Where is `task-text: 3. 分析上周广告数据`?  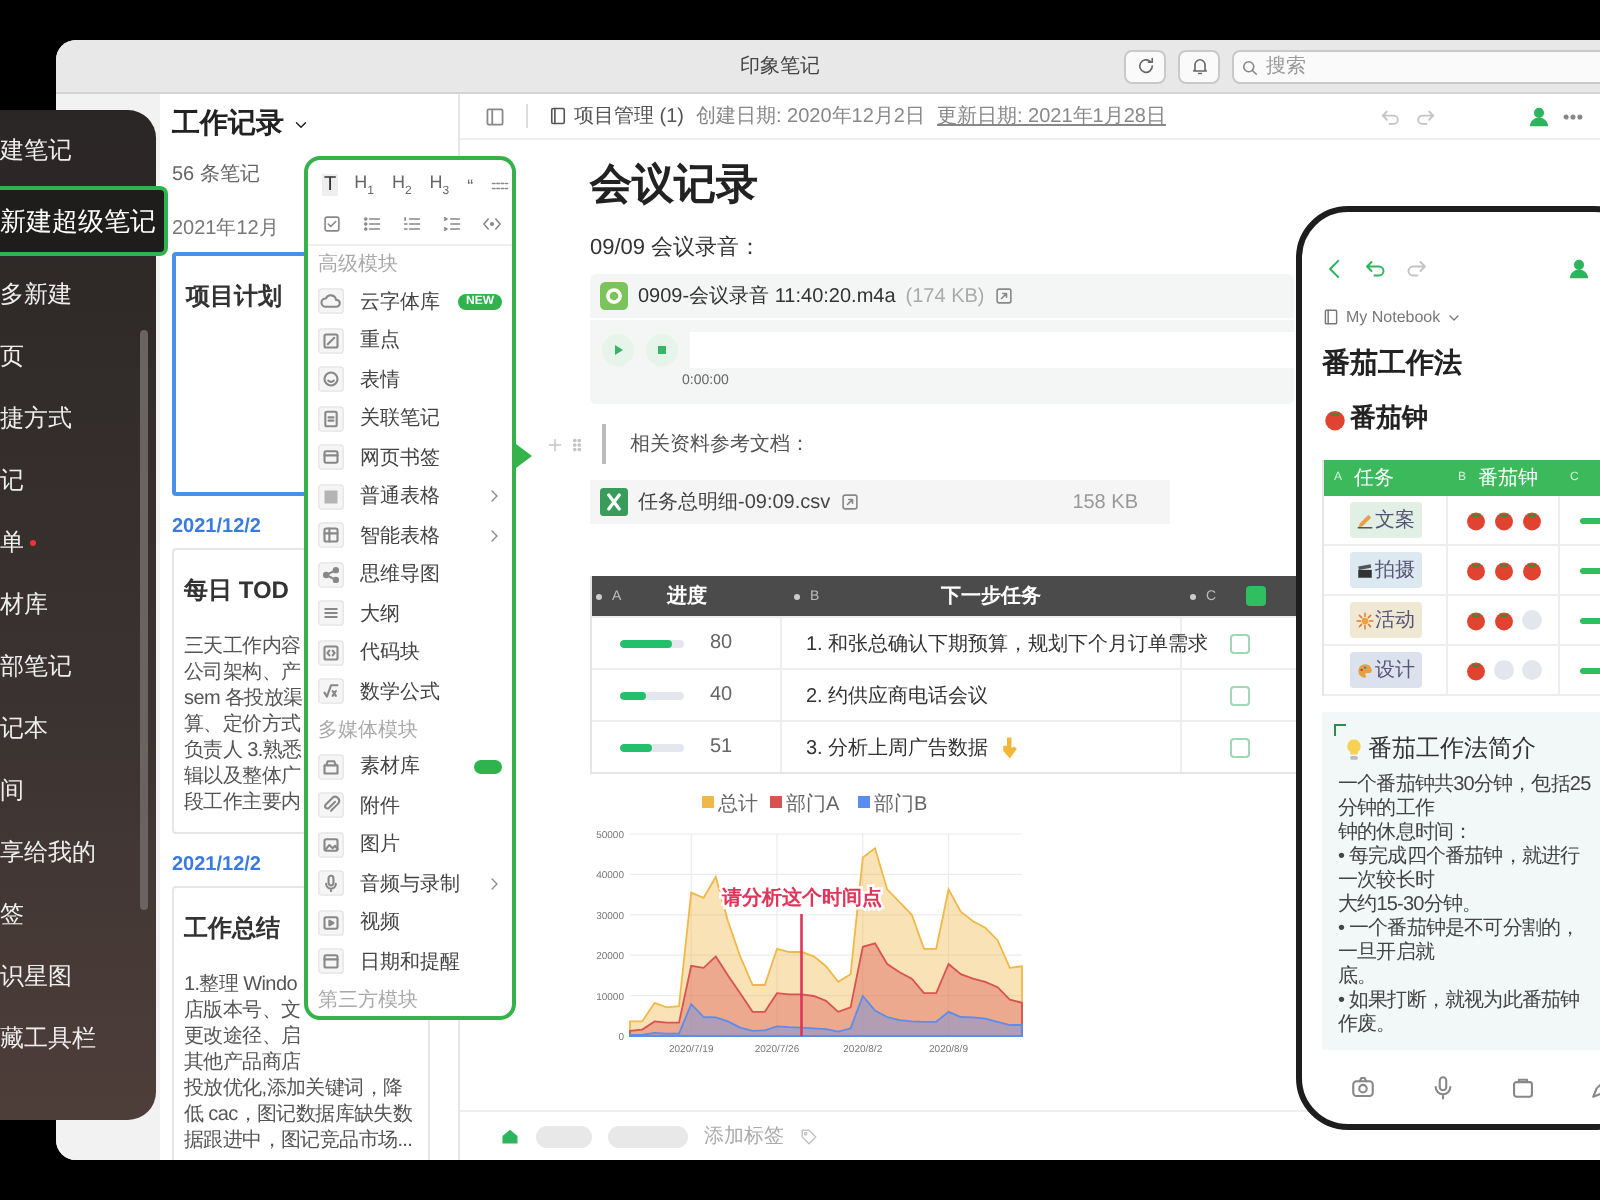
task-text: 3. 分析上周广告数据 is located at coordinates (897, 748).